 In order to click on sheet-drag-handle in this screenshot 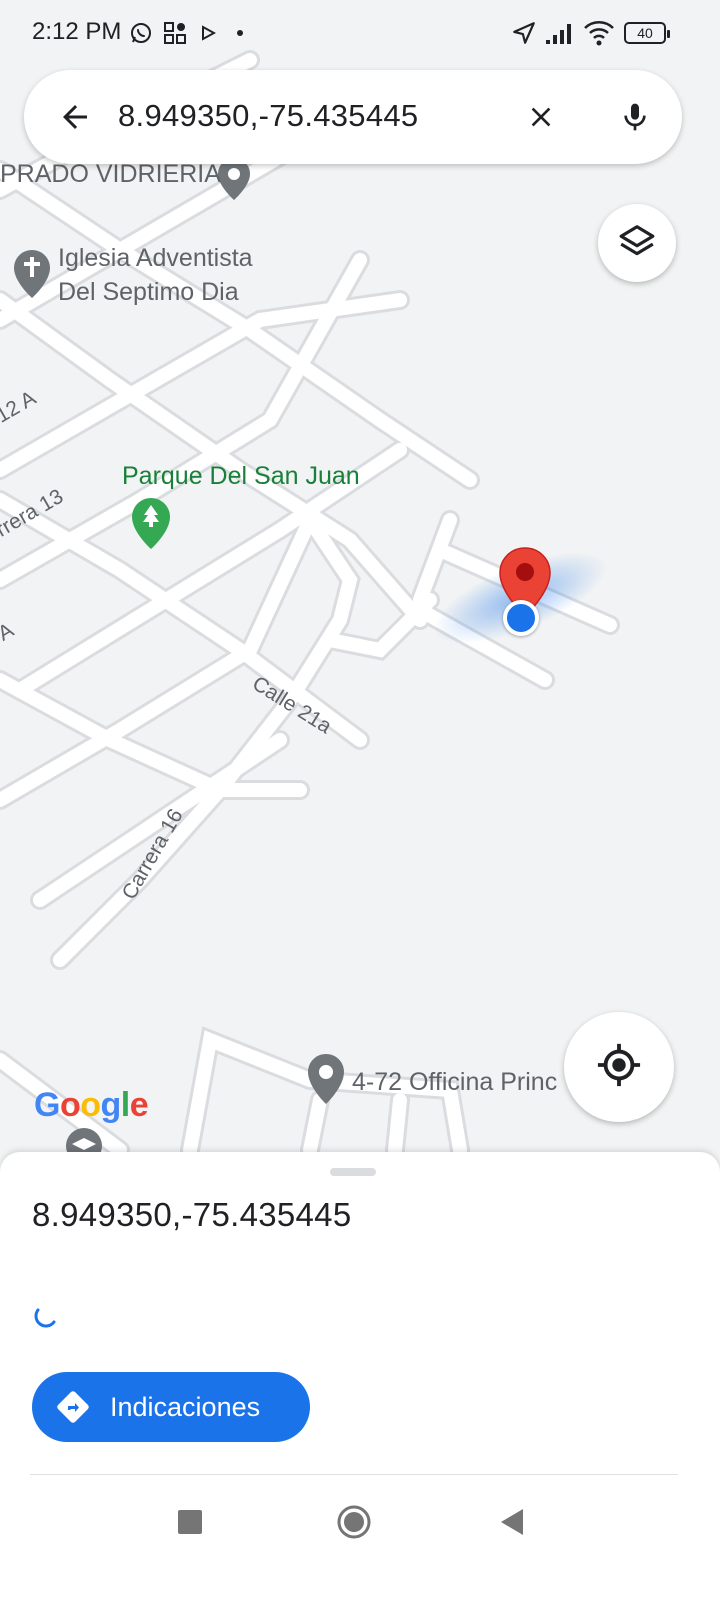, I will do `click(353, 1172)`.